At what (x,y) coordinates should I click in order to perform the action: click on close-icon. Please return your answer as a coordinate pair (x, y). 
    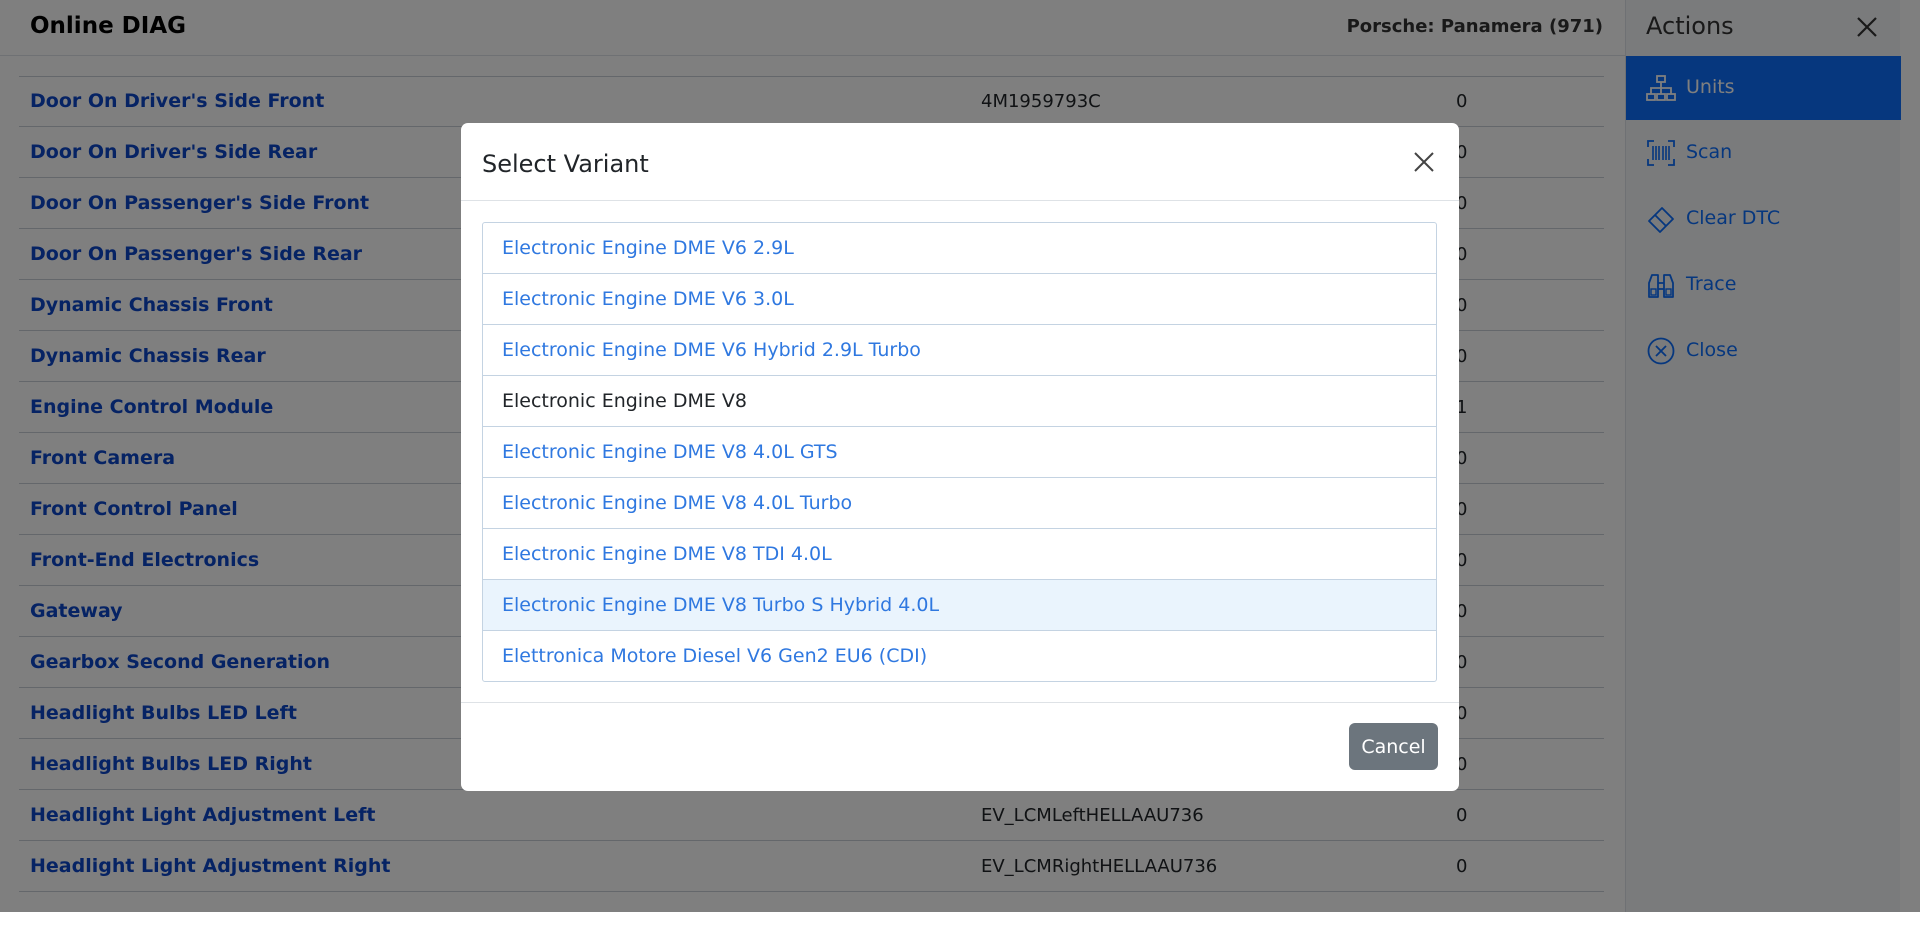
    Looking at the image, I should click on (1424, 162).